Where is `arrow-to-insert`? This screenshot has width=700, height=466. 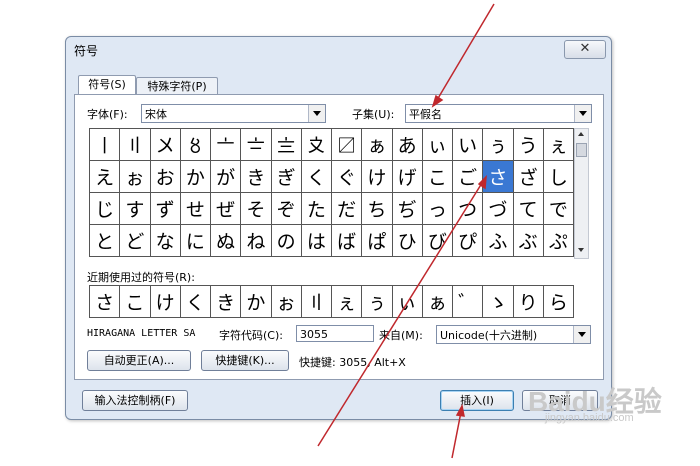 arrow-to-insert is located at coordinates (456, 435).